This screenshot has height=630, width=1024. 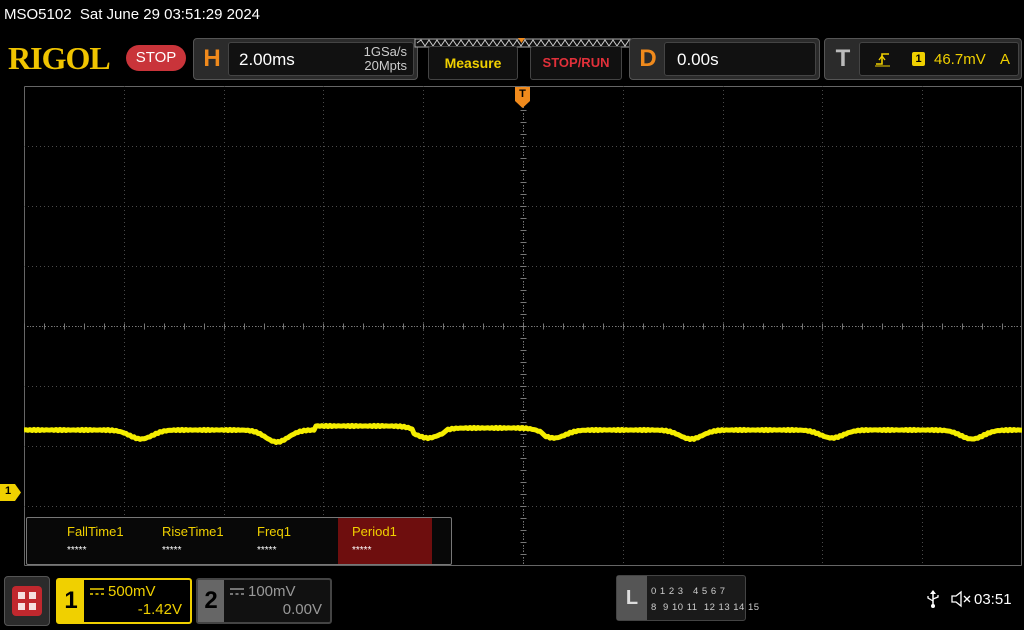 What do you see at coordinates (267, 59) in the screenshot?
I see `timebase-value: 2.00ms` at bounding box center [267, 59].